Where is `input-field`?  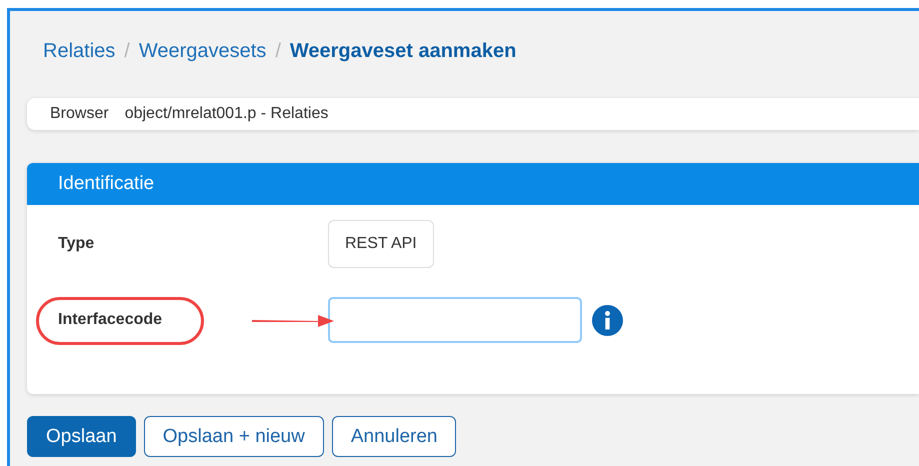
input-field is located at coordinates (455, 320).